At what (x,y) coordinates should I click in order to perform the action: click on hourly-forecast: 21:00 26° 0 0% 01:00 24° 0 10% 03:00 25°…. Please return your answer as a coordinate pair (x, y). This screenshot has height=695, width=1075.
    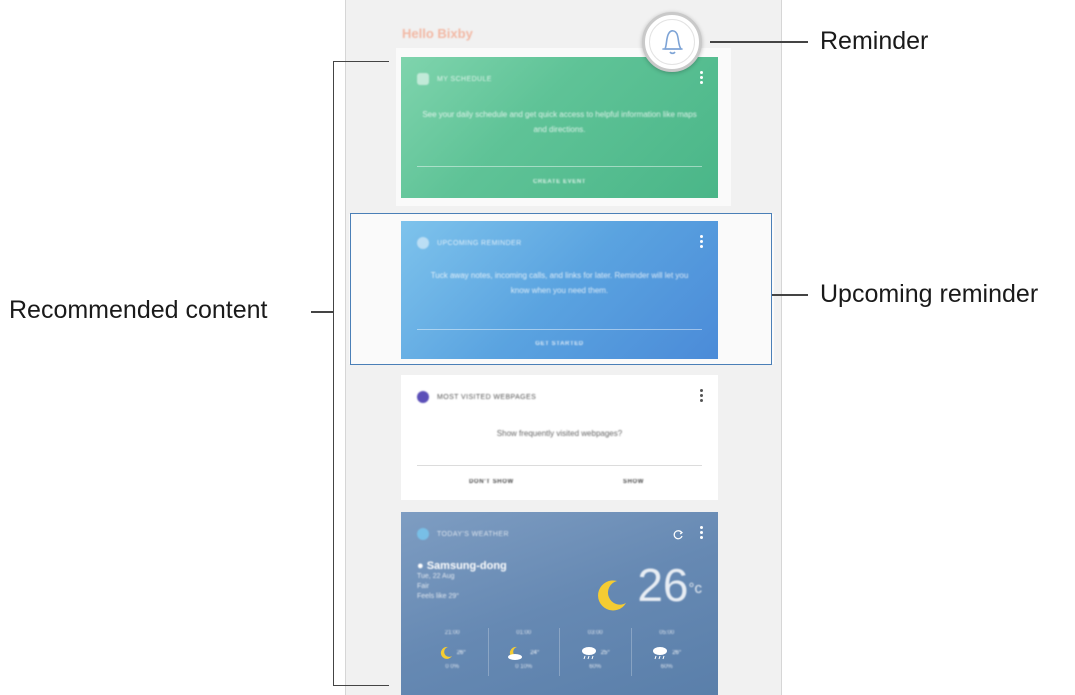
    Looking at the image, I should click on (559, 652).